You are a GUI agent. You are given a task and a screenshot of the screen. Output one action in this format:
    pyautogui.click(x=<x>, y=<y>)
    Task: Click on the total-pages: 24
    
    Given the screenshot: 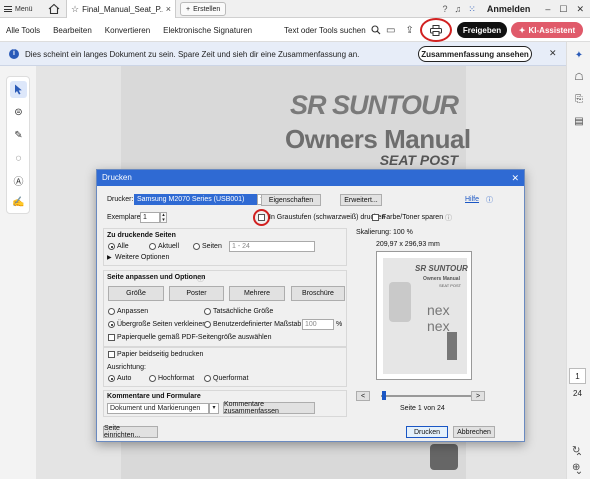 What is the action you would take?
    pyautogui.click(x=577, y=393)
    